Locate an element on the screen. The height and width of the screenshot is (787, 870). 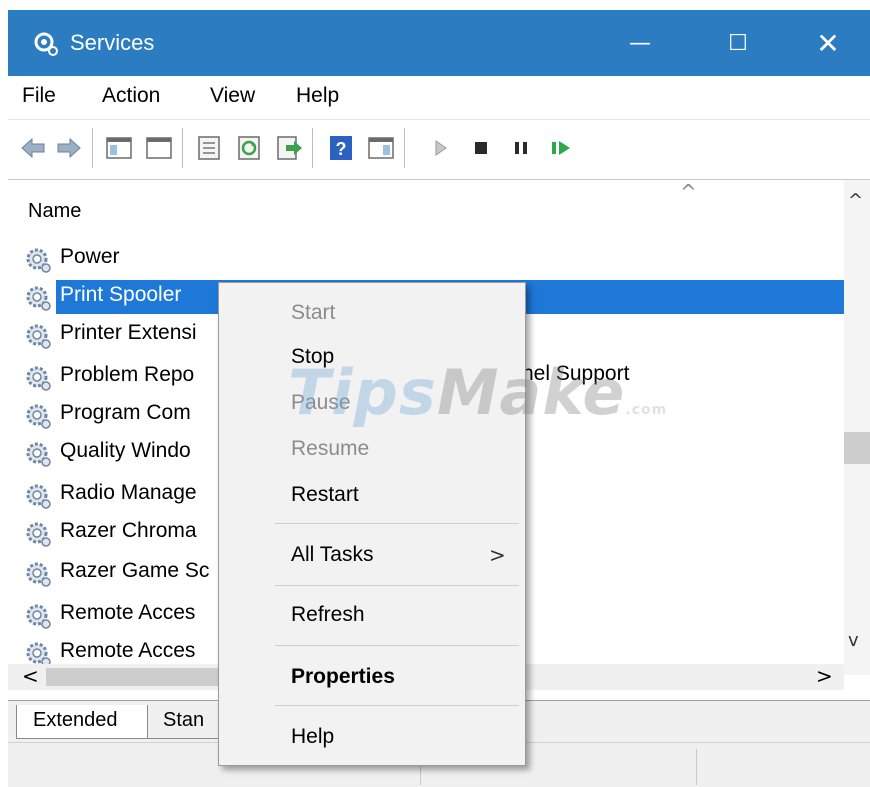
menu-item-restart: Restart is located at coordinates (325, 495).